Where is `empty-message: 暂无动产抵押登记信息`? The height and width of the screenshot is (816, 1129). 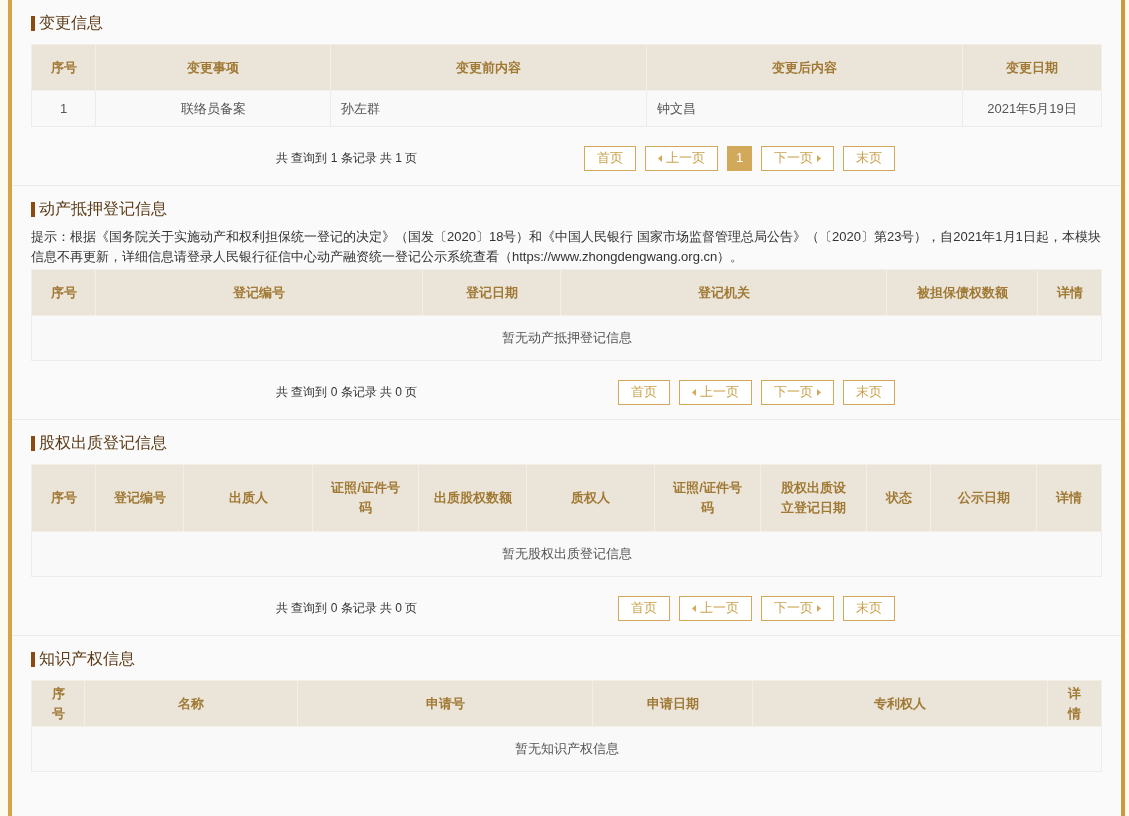
empty-message: 暂无动产抵押登记信息 is located at coordinates (566, 338).